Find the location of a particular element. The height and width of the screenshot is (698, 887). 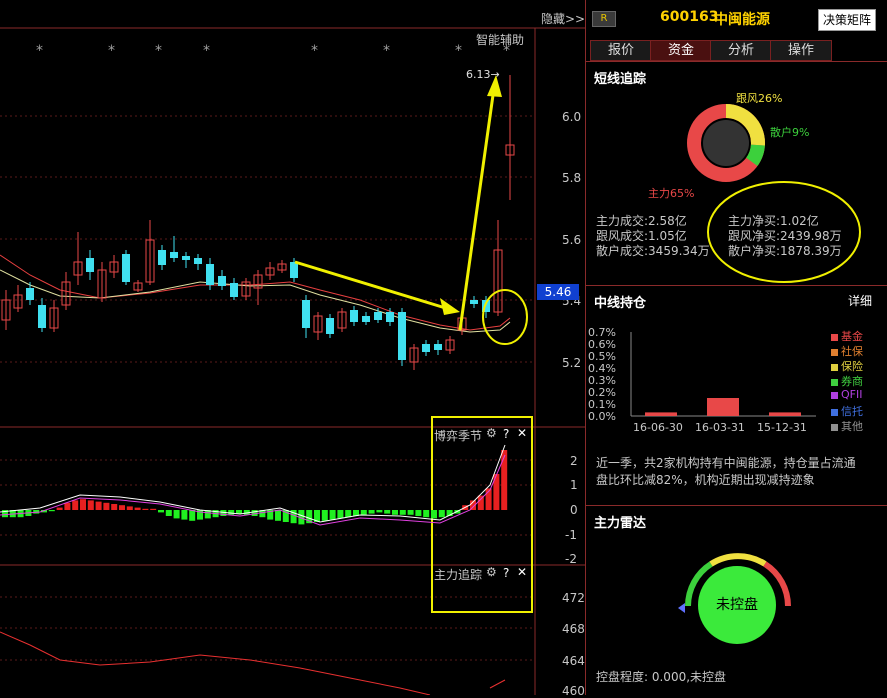

price-tick: 5.6 is located at coordinates (572, 240).